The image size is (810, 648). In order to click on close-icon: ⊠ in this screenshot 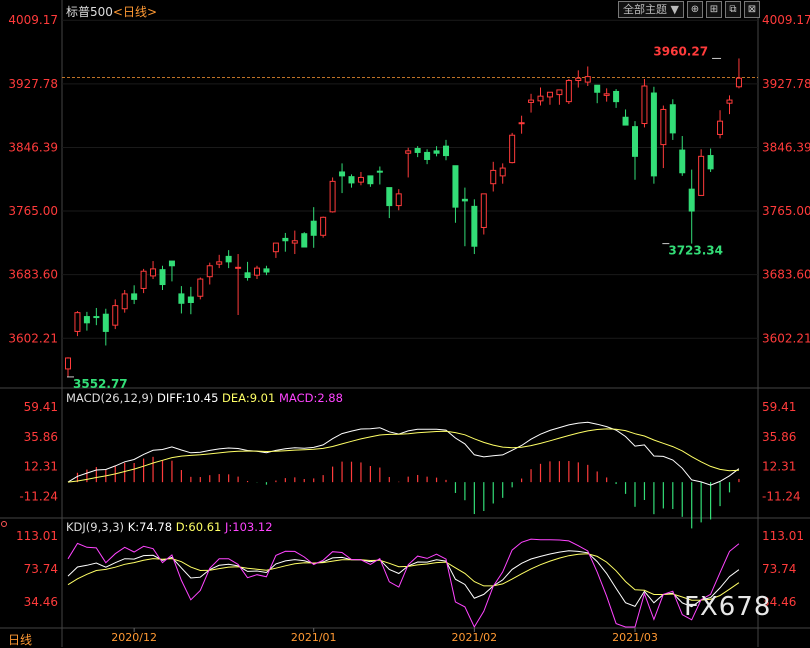, I will do `click(751, 9)`.